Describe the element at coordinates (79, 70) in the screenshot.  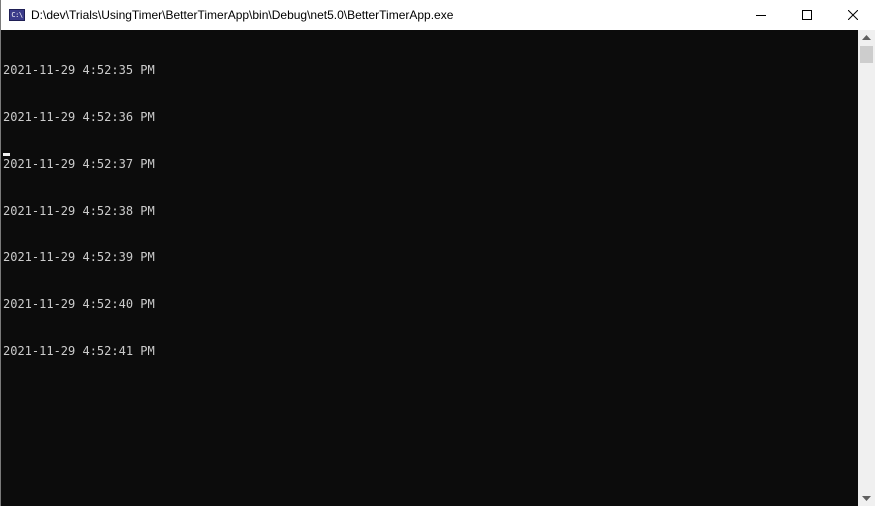
I see `console-line: 2021-11-29 4:52:35 PM` at that location.